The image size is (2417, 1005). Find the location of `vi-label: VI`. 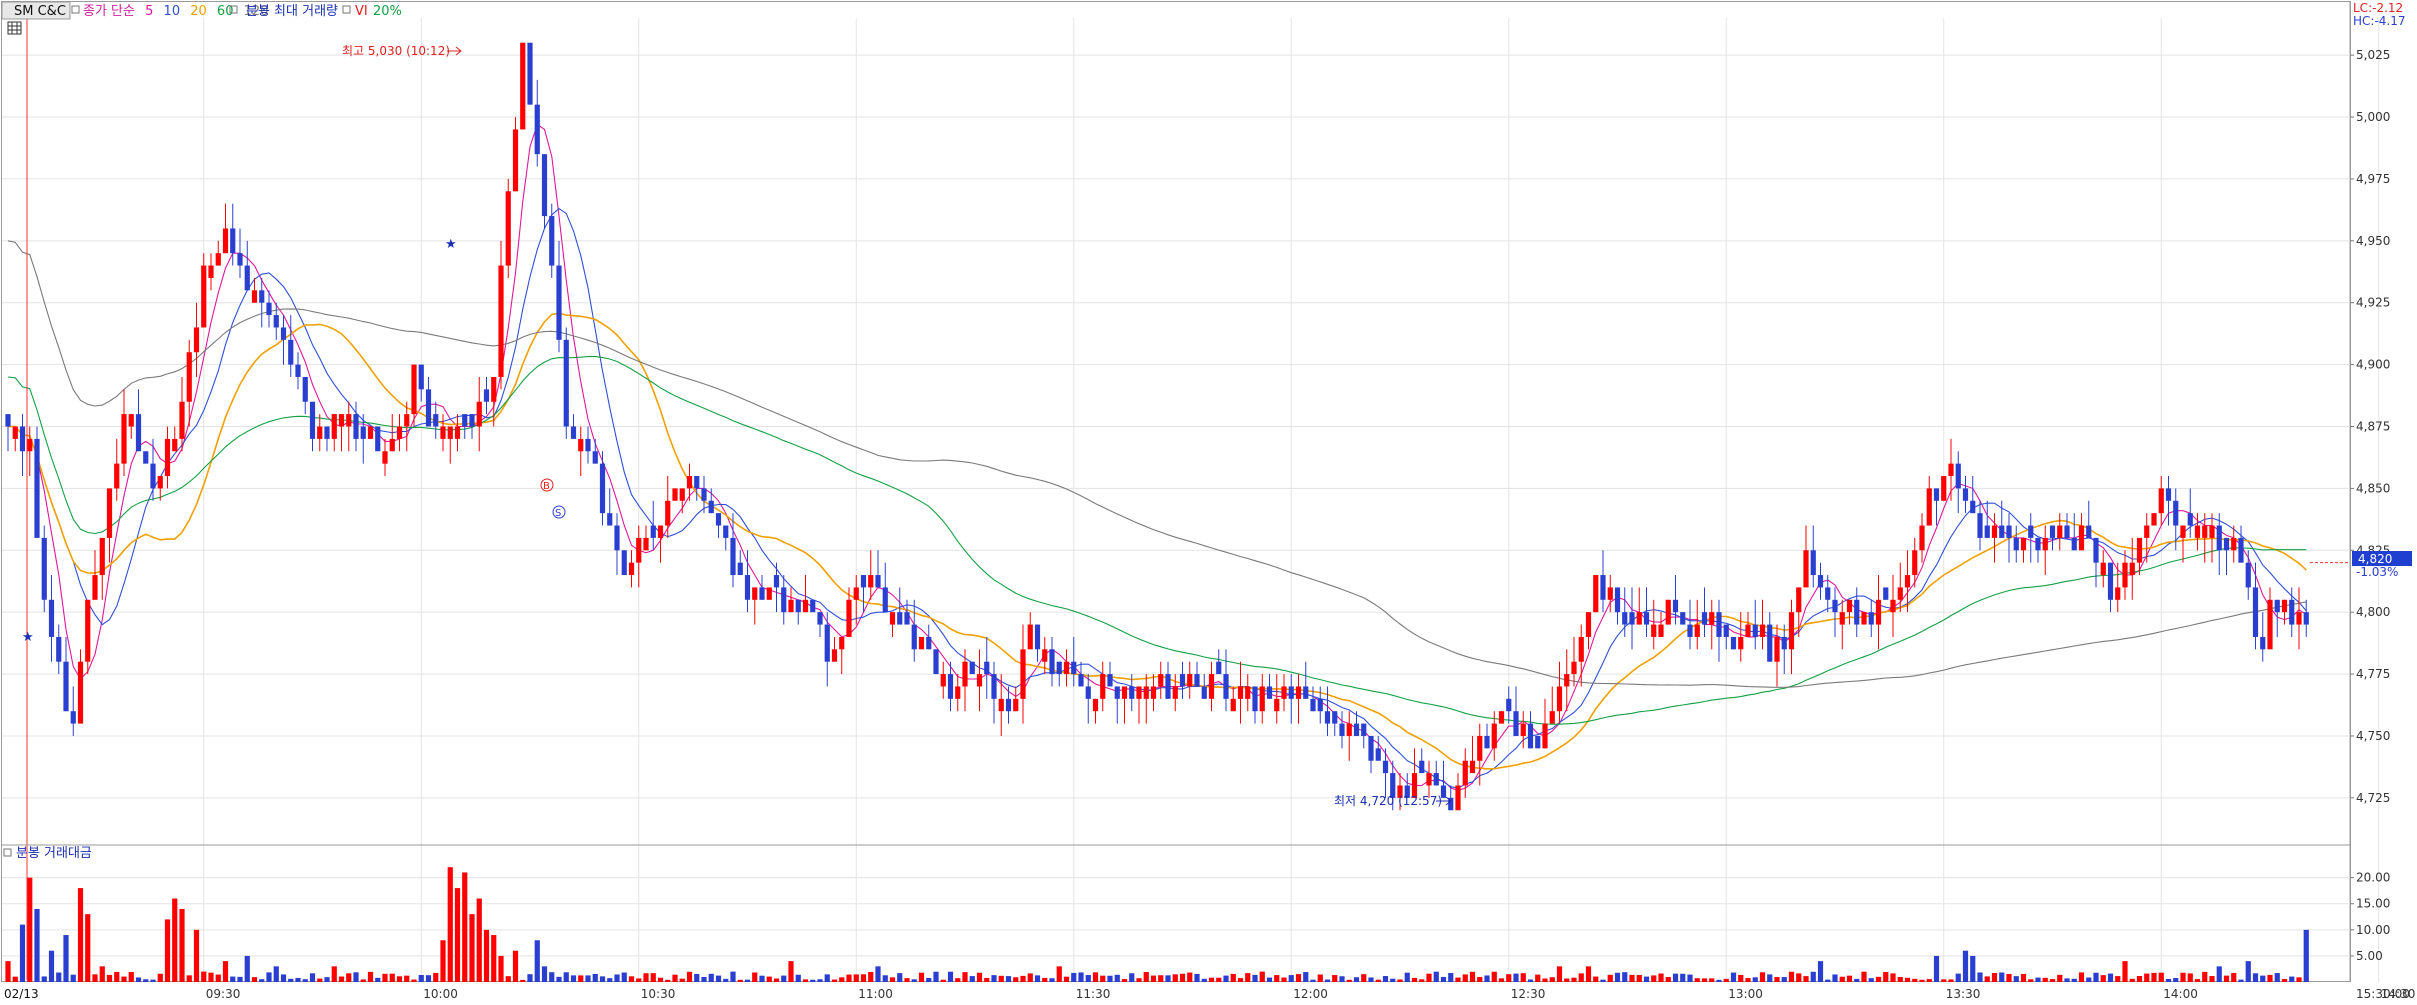

vi-label: VI is located at coordinates (361, 11).